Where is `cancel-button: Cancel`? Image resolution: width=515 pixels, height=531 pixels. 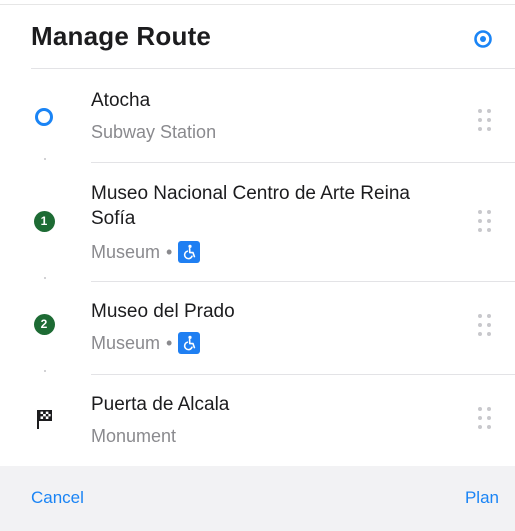 cancel-button: Cancel is located at coordinates (57, 498).